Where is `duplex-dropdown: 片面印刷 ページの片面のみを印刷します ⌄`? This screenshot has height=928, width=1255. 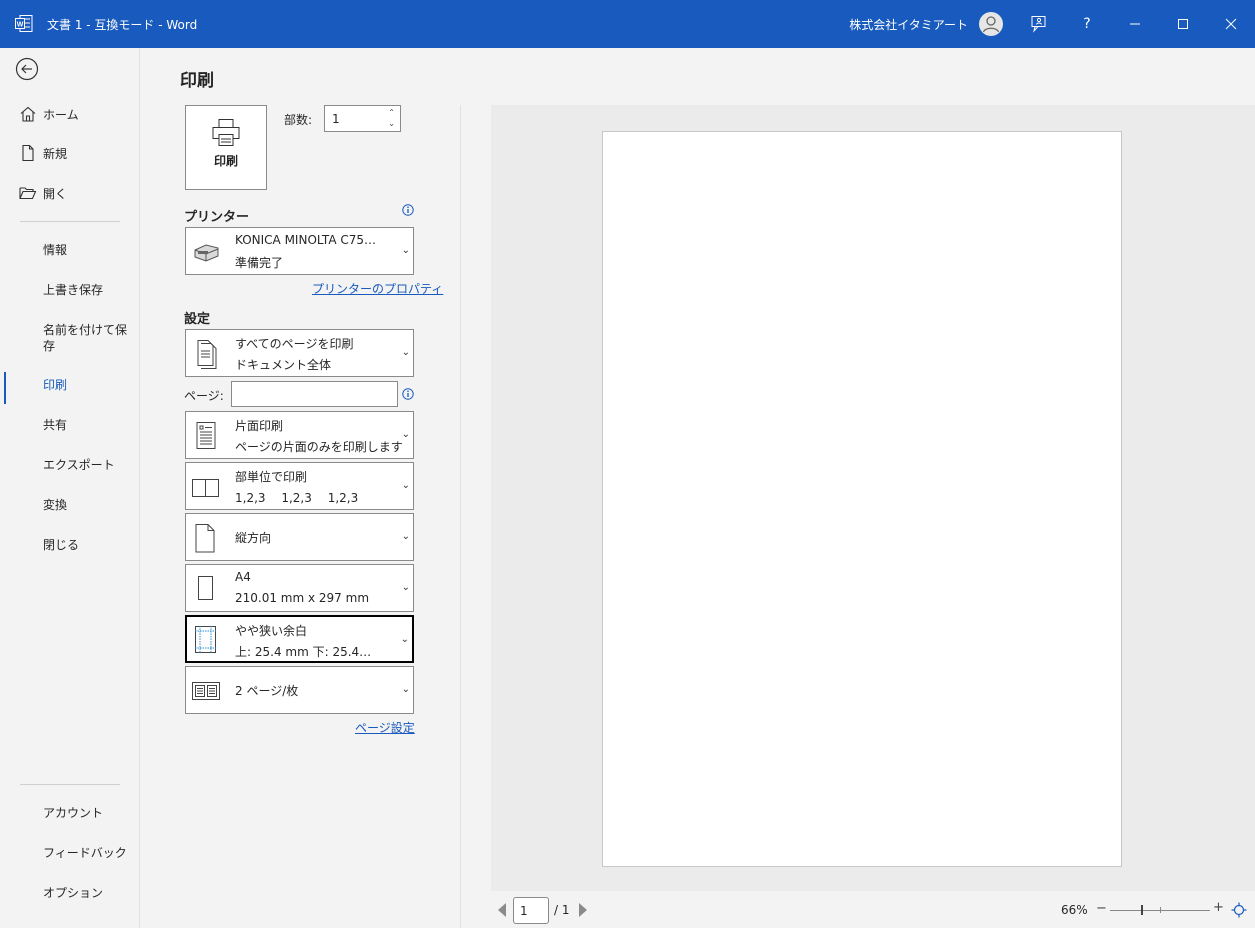
duplex-dropdown: 片面印刷 ページの片面のみを印刷します ⌄ is located at coordinates (299, 435).